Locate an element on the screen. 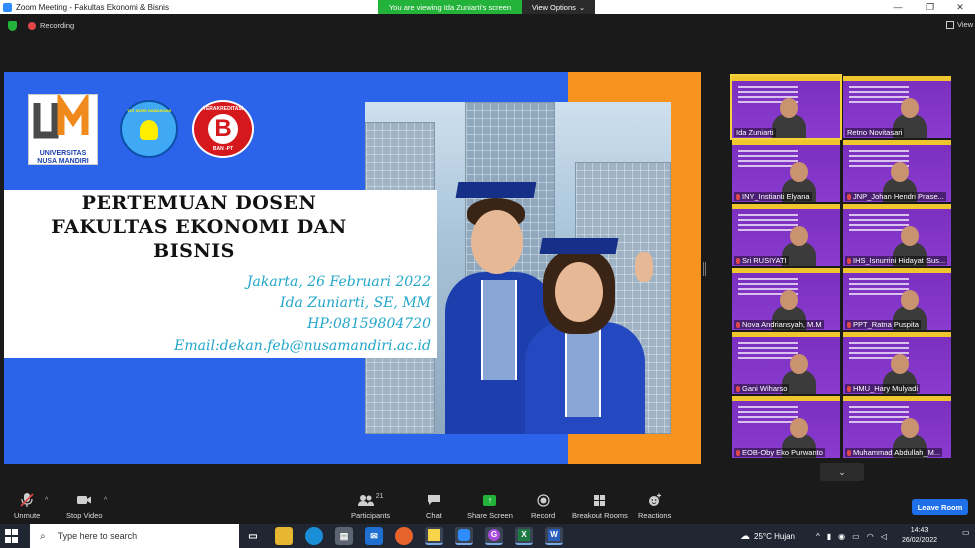 The image size is (975, 548). excel-icon: X is located at coordinates (524, 536).